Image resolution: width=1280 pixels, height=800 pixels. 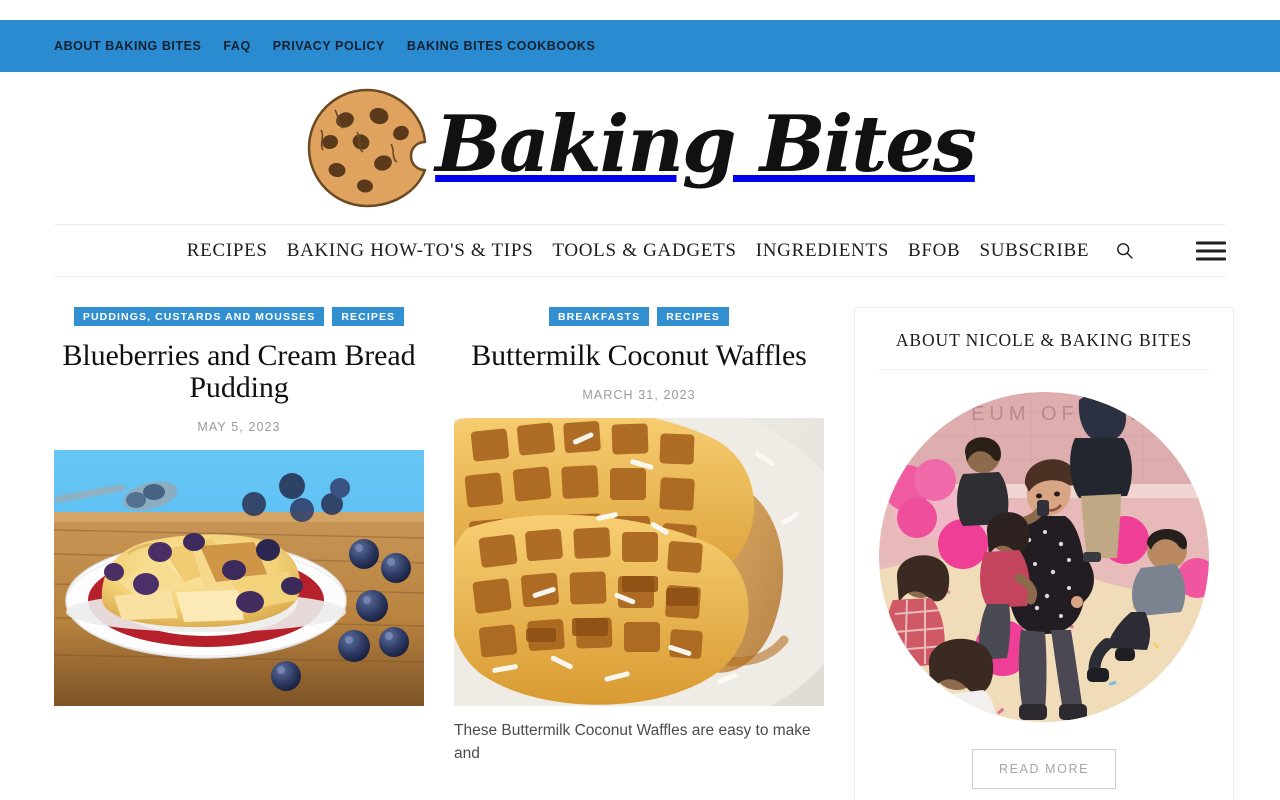 I want to click on post-thumbnail-buttermilk-coconut-waffles, so click(x=639, y=562).